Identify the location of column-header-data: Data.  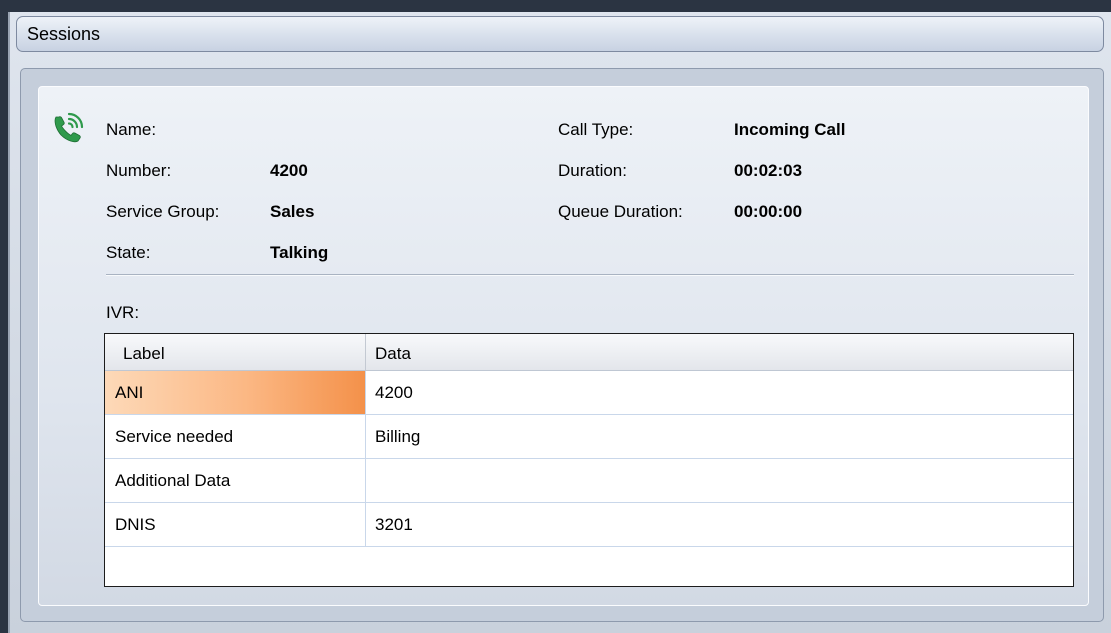
(393, 354).